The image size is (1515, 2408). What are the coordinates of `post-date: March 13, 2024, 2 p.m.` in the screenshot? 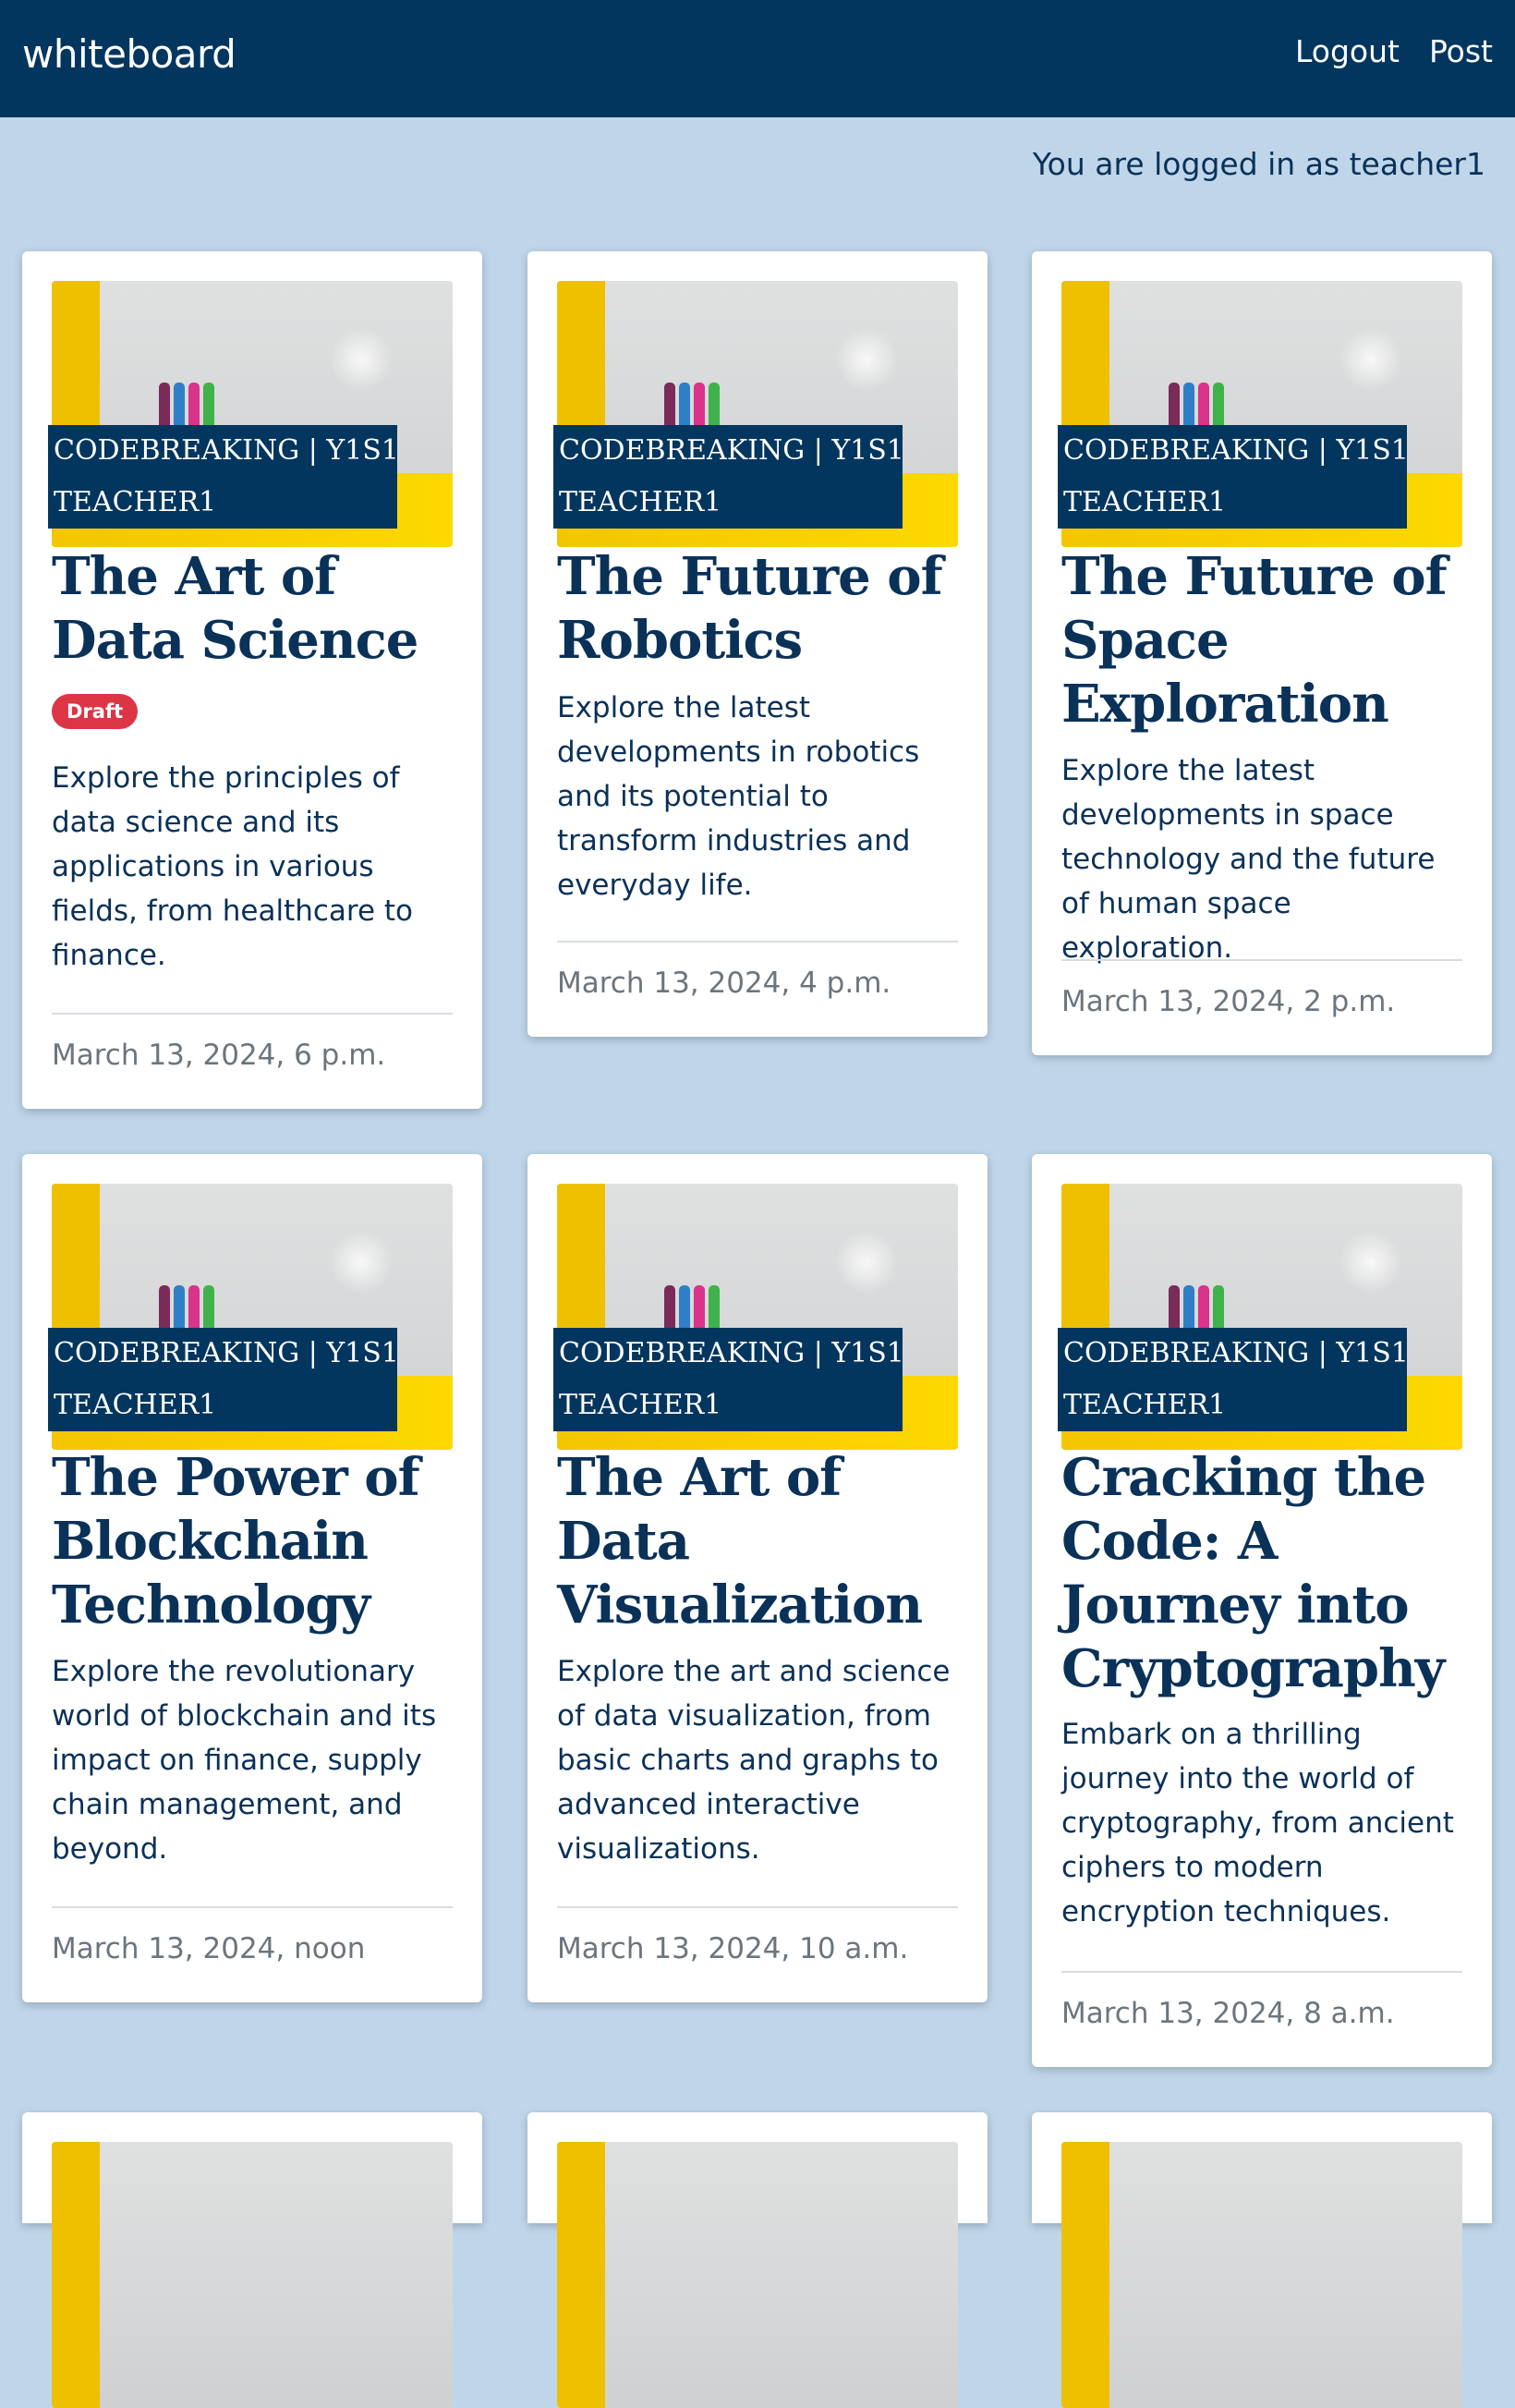 It's located at (1228, 1001).